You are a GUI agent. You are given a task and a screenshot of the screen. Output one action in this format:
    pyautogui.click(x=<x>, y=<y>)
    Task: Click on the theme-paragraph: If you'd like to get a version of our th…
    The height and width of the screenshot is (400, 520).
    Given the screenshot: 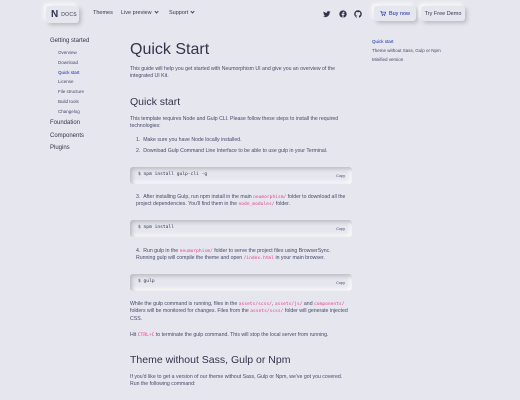 What is the action you would take?
    pyautogui.click(x=236, y=381)
    